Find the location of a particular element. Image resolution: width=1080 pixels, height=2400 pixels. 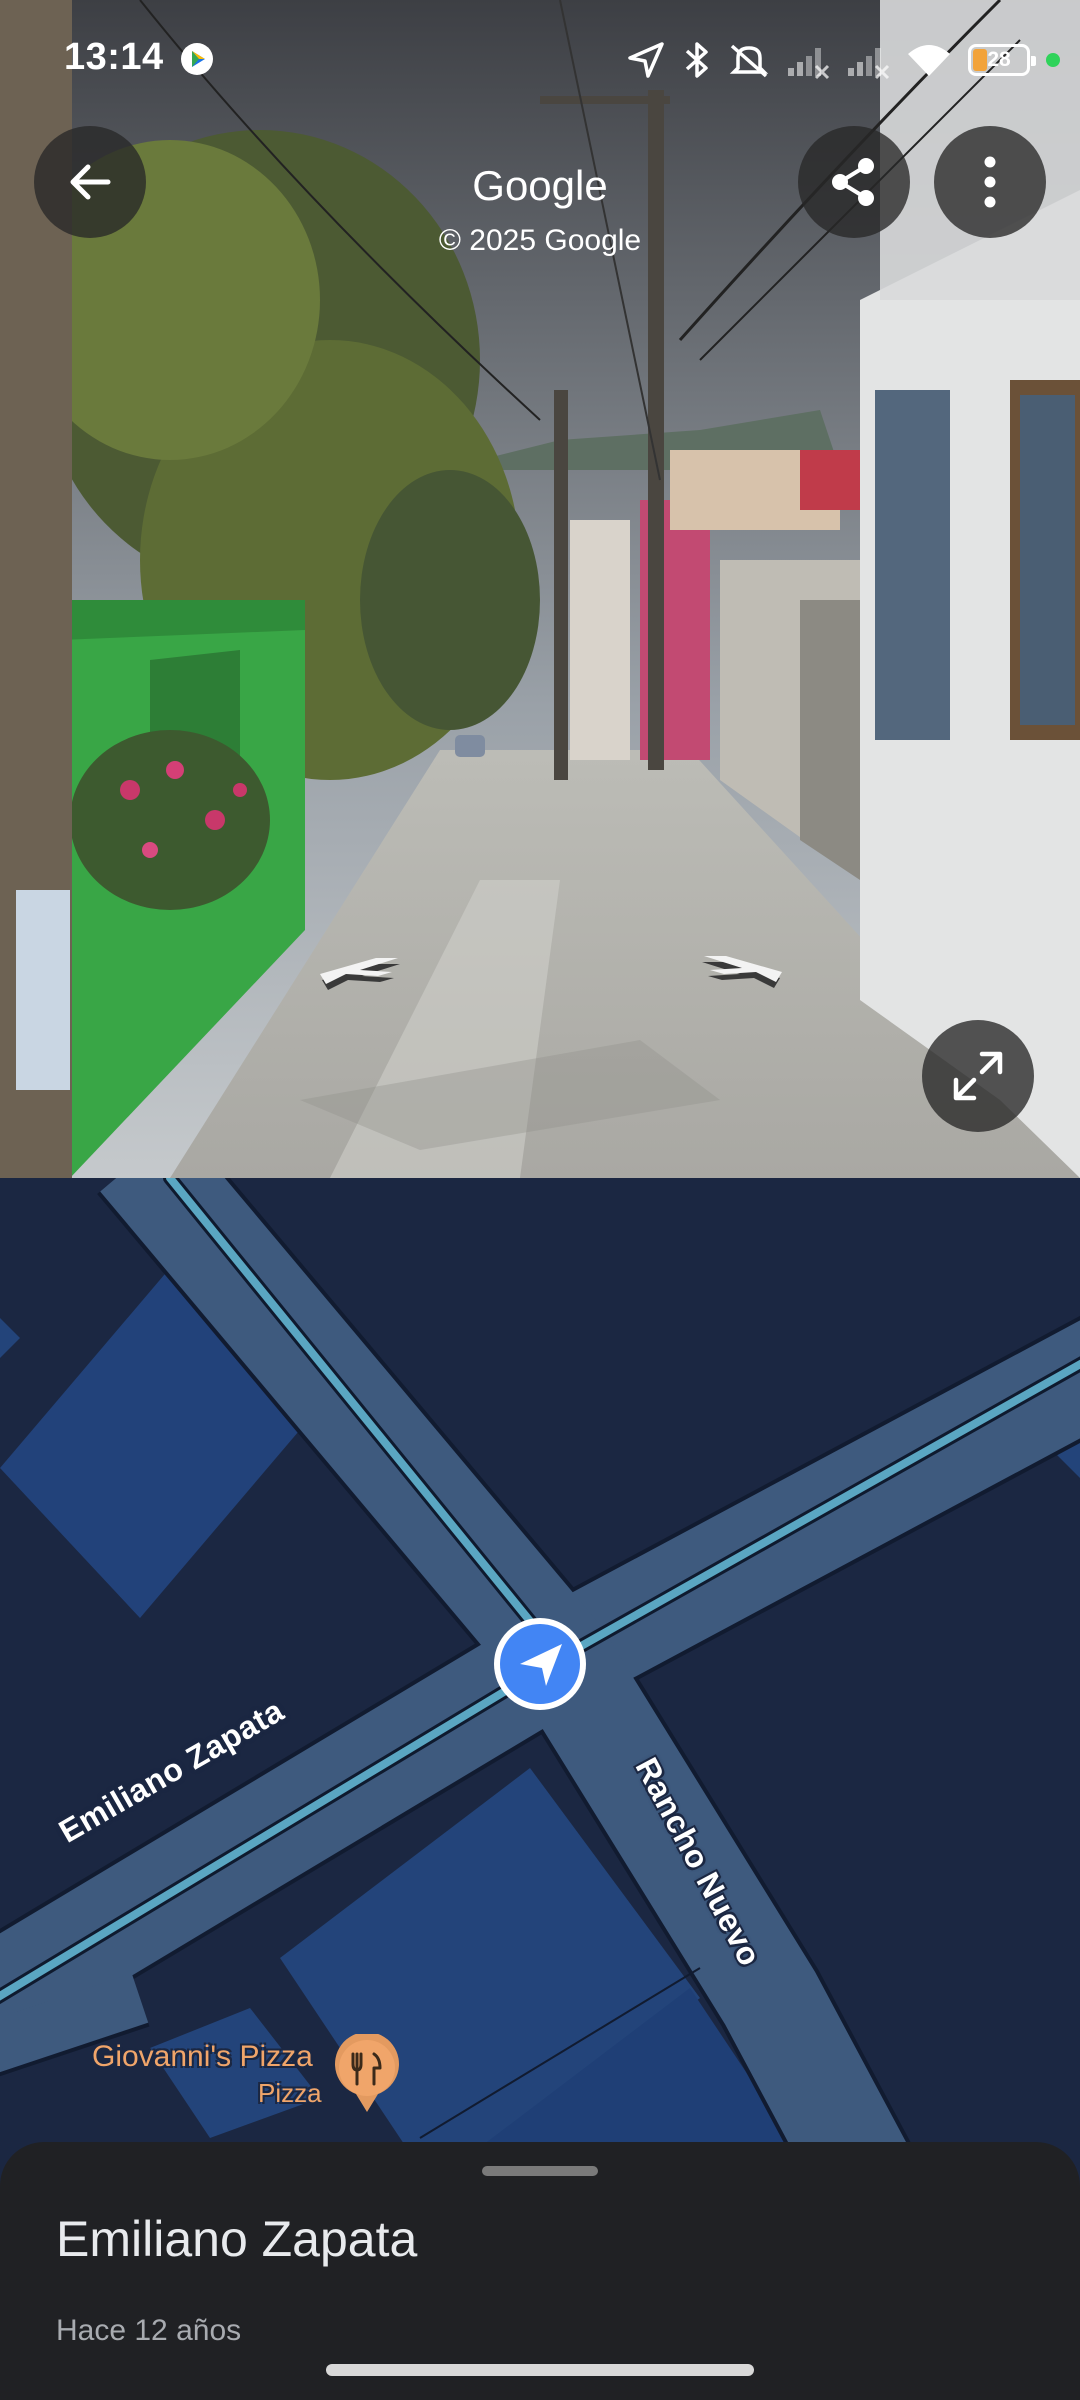

expand-icon is located at coordinates (978, 1076).